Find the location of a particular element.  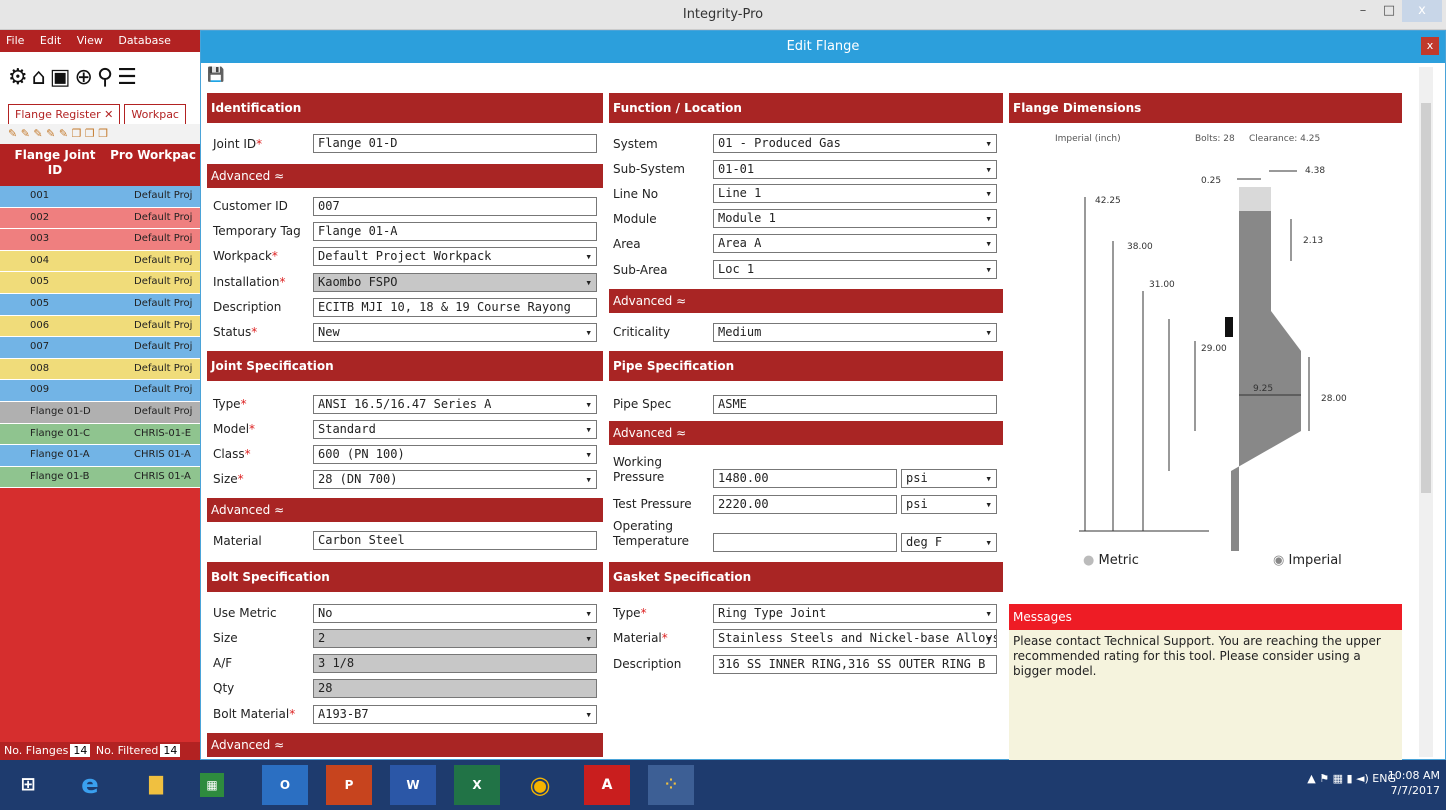

pipe-spec-input: ASME is located at coordinates (855, 404).